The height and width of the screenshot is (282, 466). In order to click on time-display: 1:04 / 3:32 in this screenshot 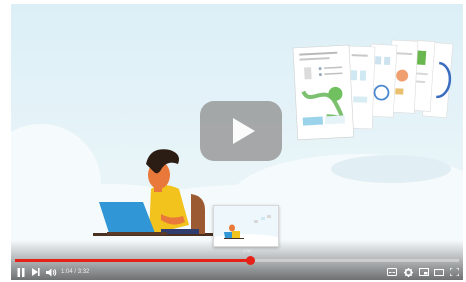, I will do `click(75, 272)`.